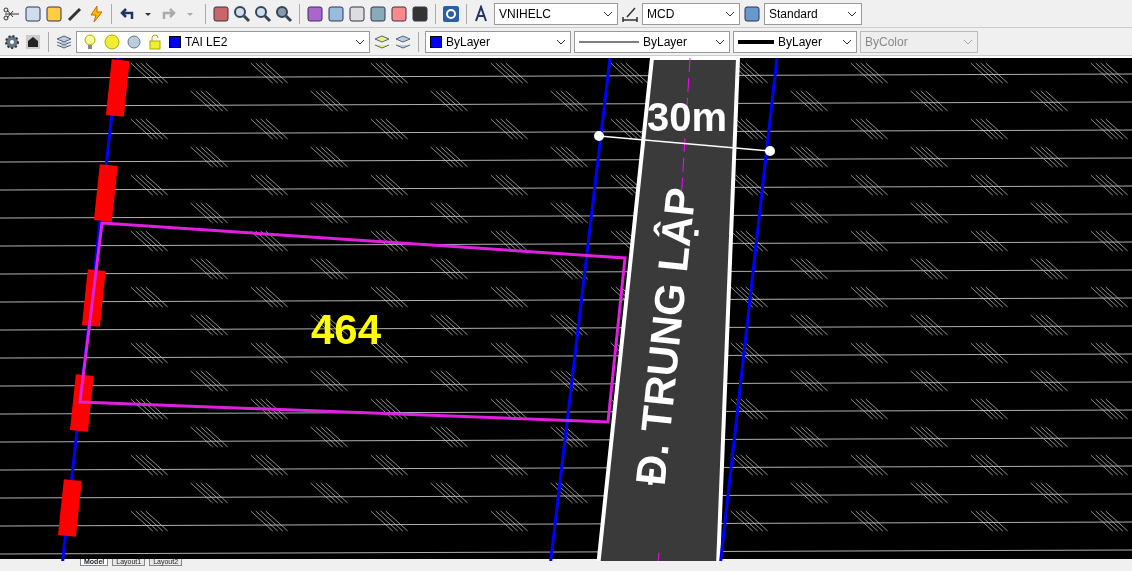 The image size is (1132, 571). What do you see at coordinates (652, 41) in the screenshot?
I see `linetype-dropdown: ByLayer` at bounding box center [652, 41].